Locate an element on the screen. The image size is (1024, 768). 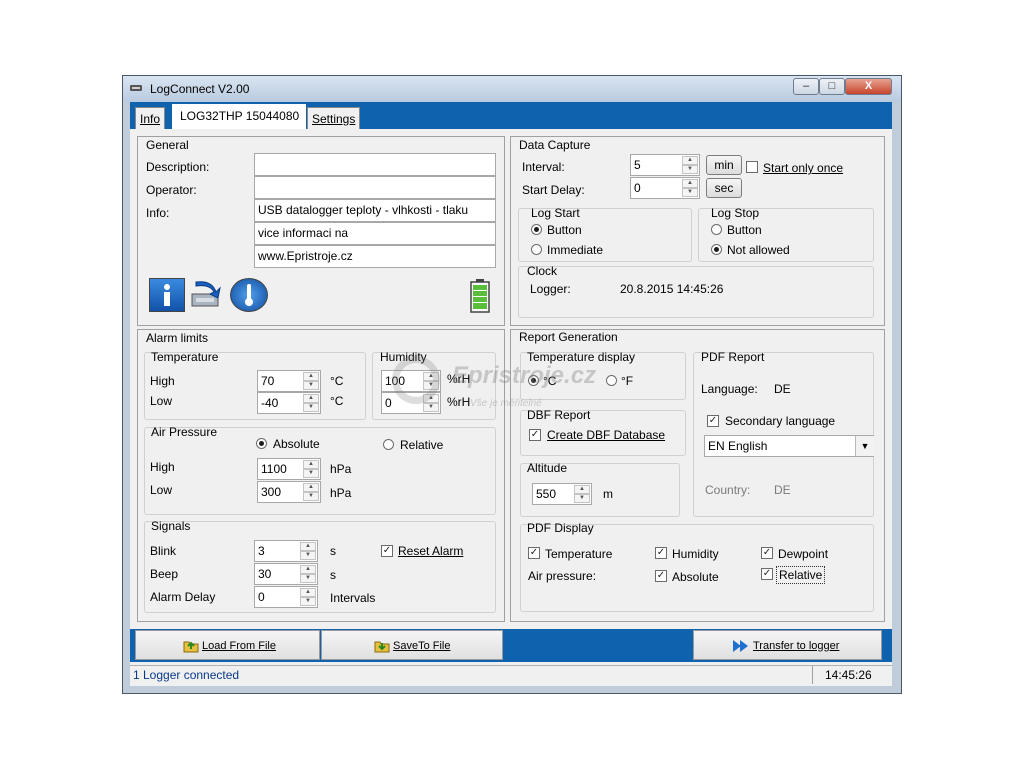
fast-forward-icon is located at coordinates (740, 646).